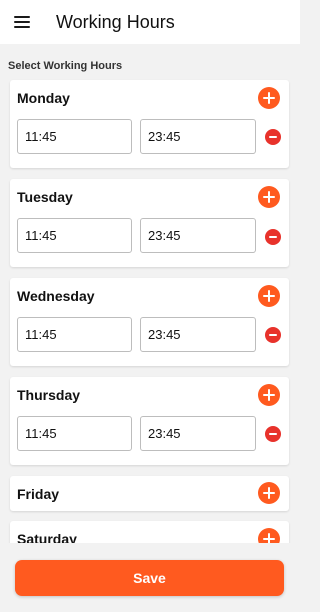 Image resolution: width=320 pixels, height=612 pixels. I want to click on day-card-saturday: Saturday, so click(149, 532).